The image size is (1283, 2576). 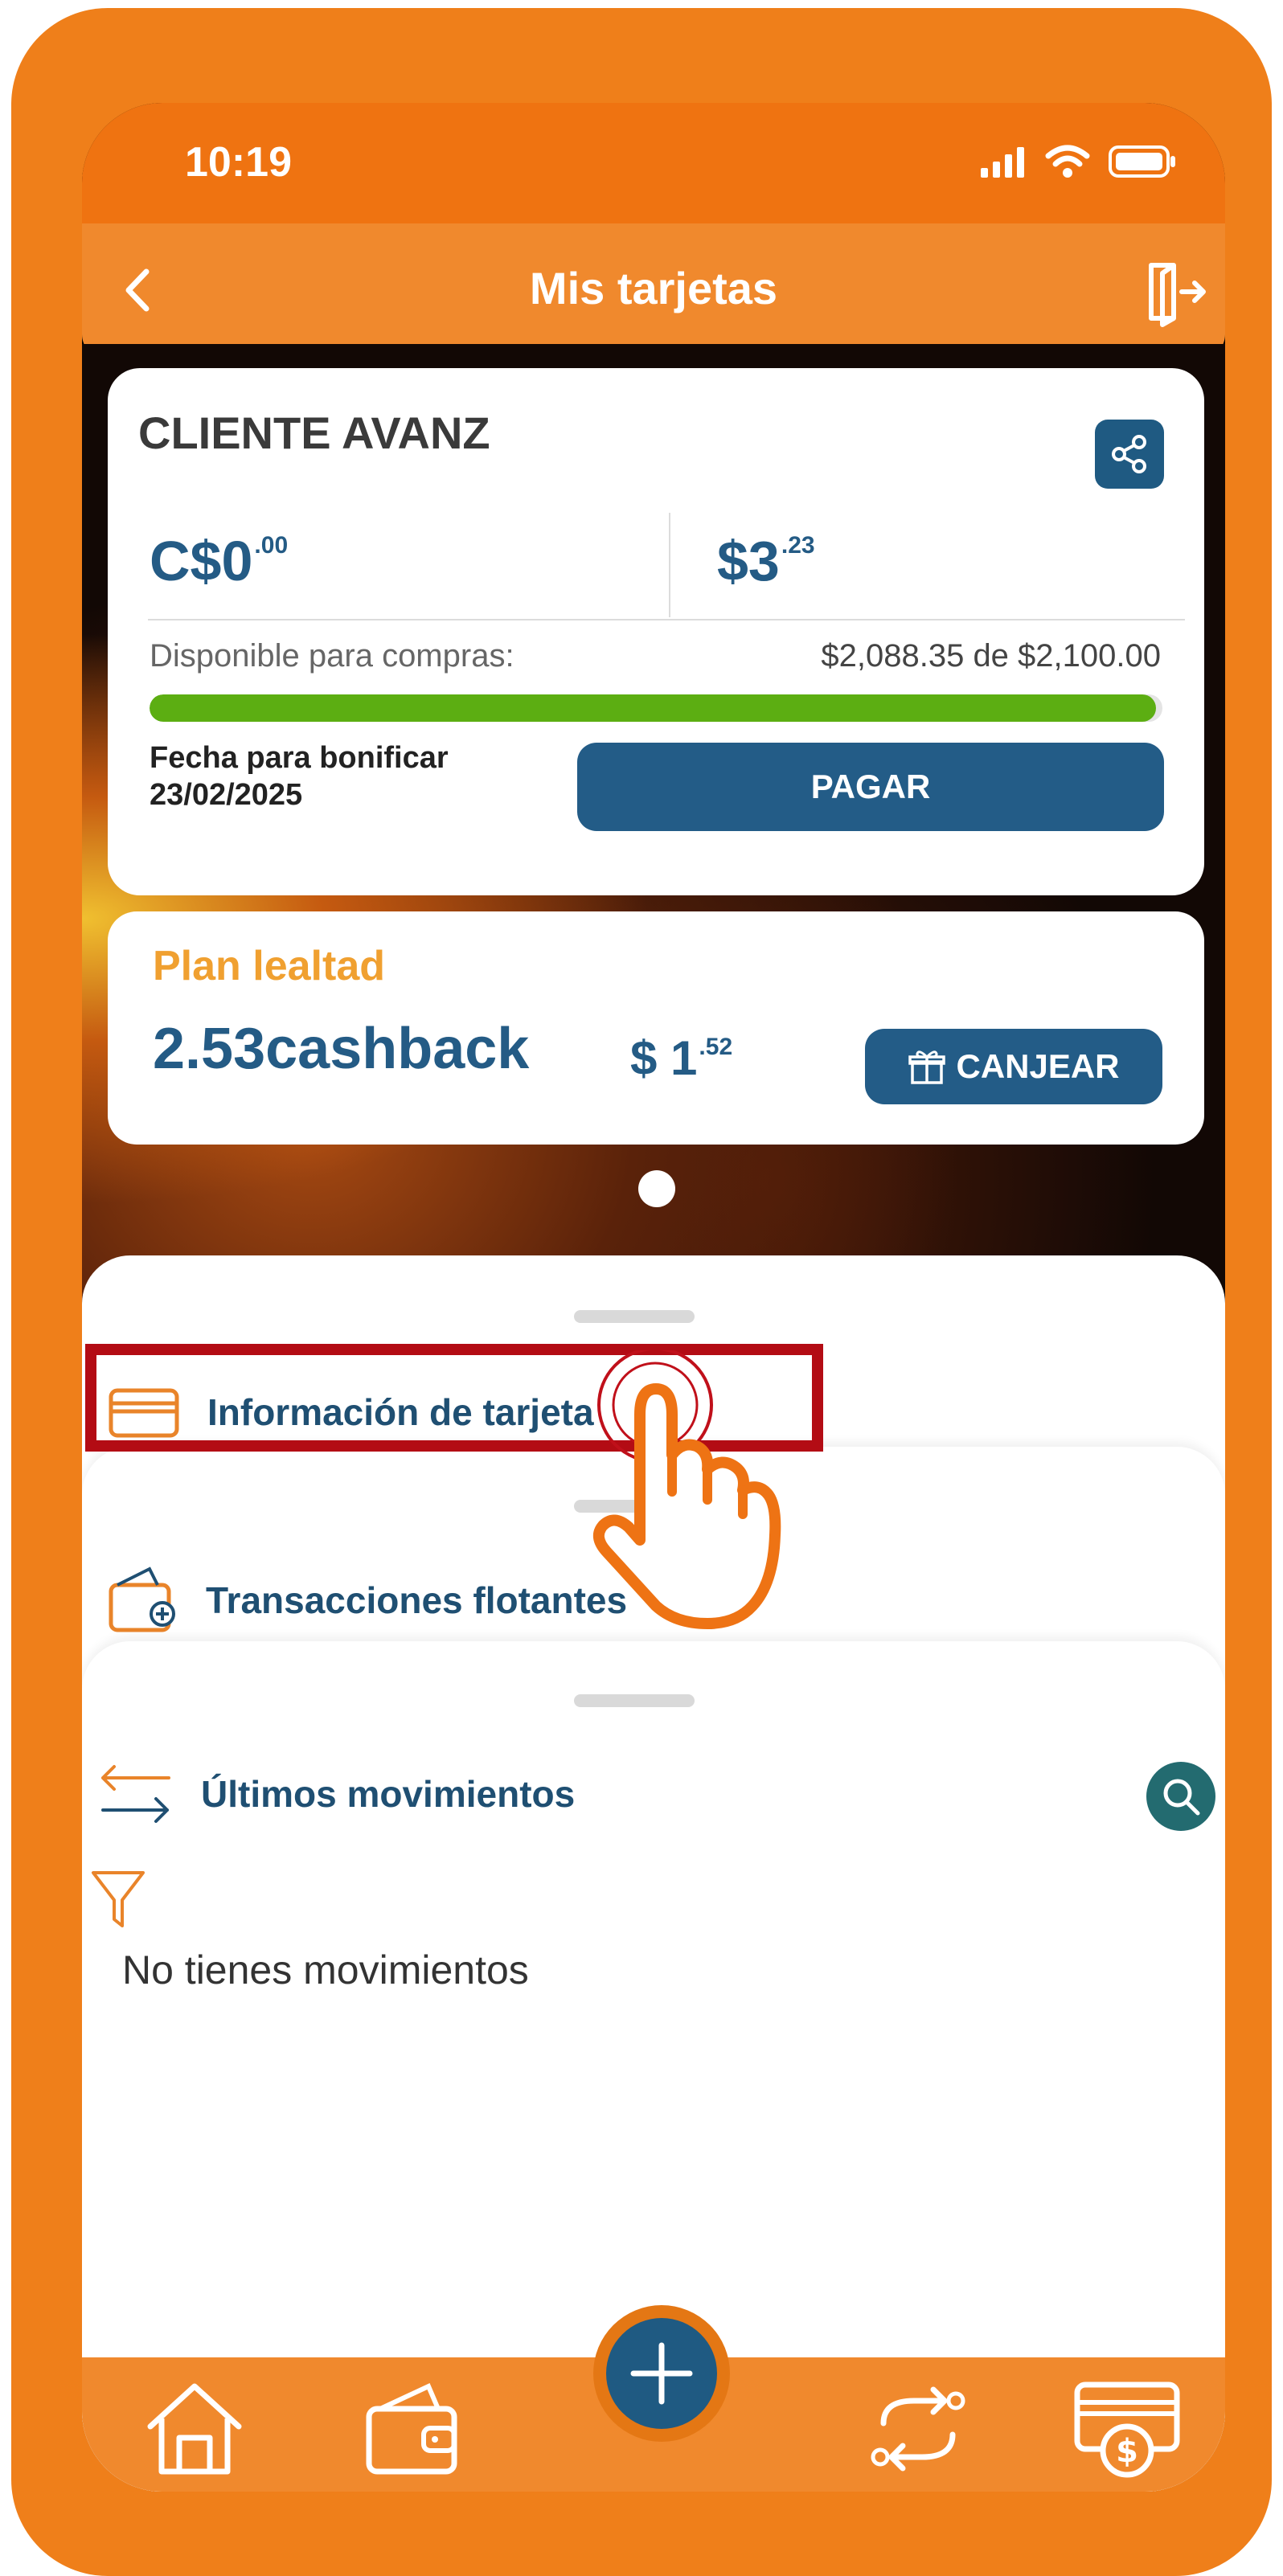 I want to click on balance-cordobas: C$0.00, so click(x=219, y=561).